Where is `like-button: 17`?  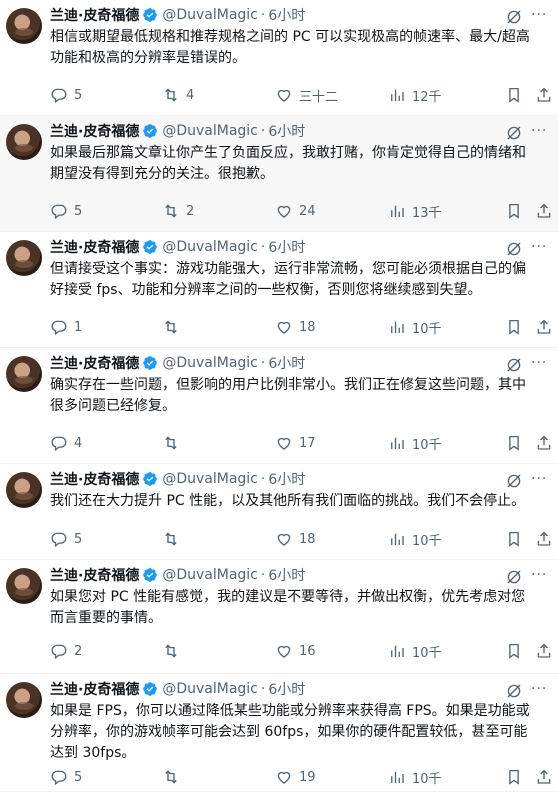 like-button: 17 is located at coordinates (295, 443).